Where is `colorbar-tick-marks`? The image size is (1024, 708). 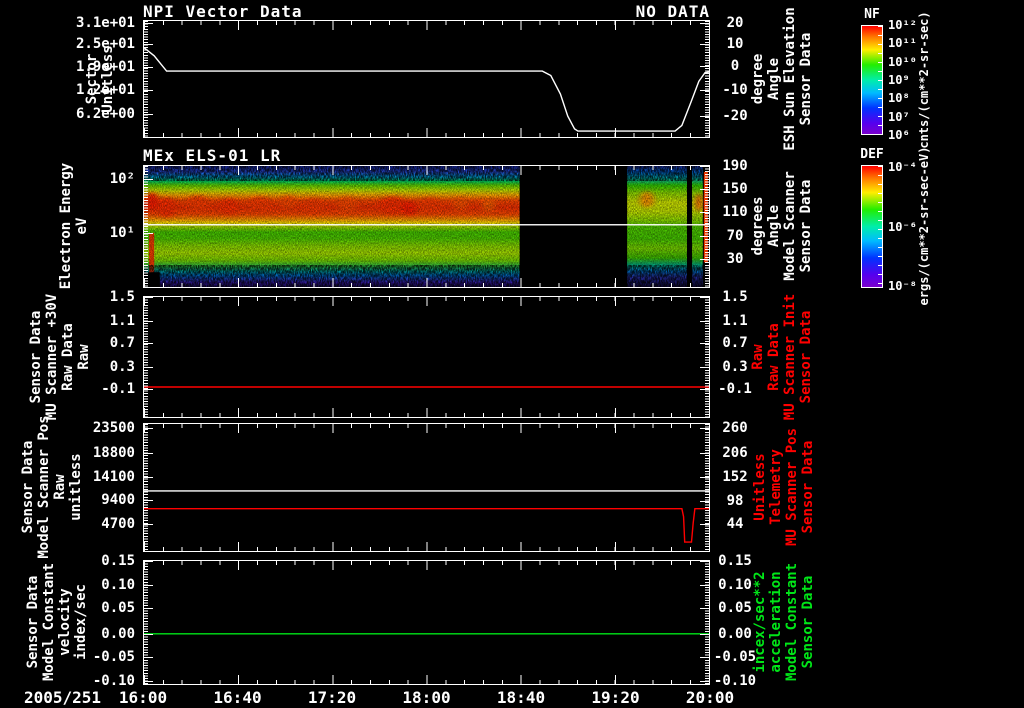 colorbar-tick-marks is located at coordinates (880, 80).